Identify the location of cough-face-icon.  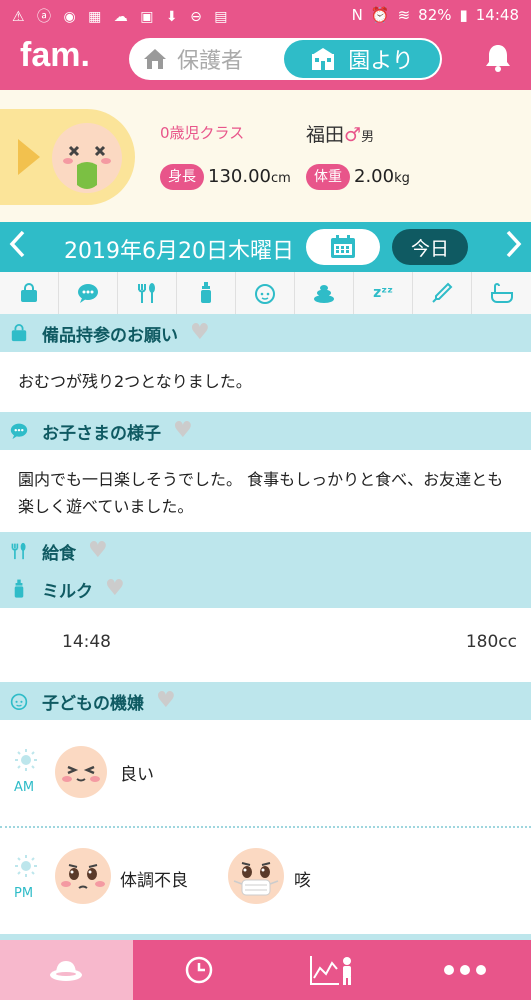
(256, 876).